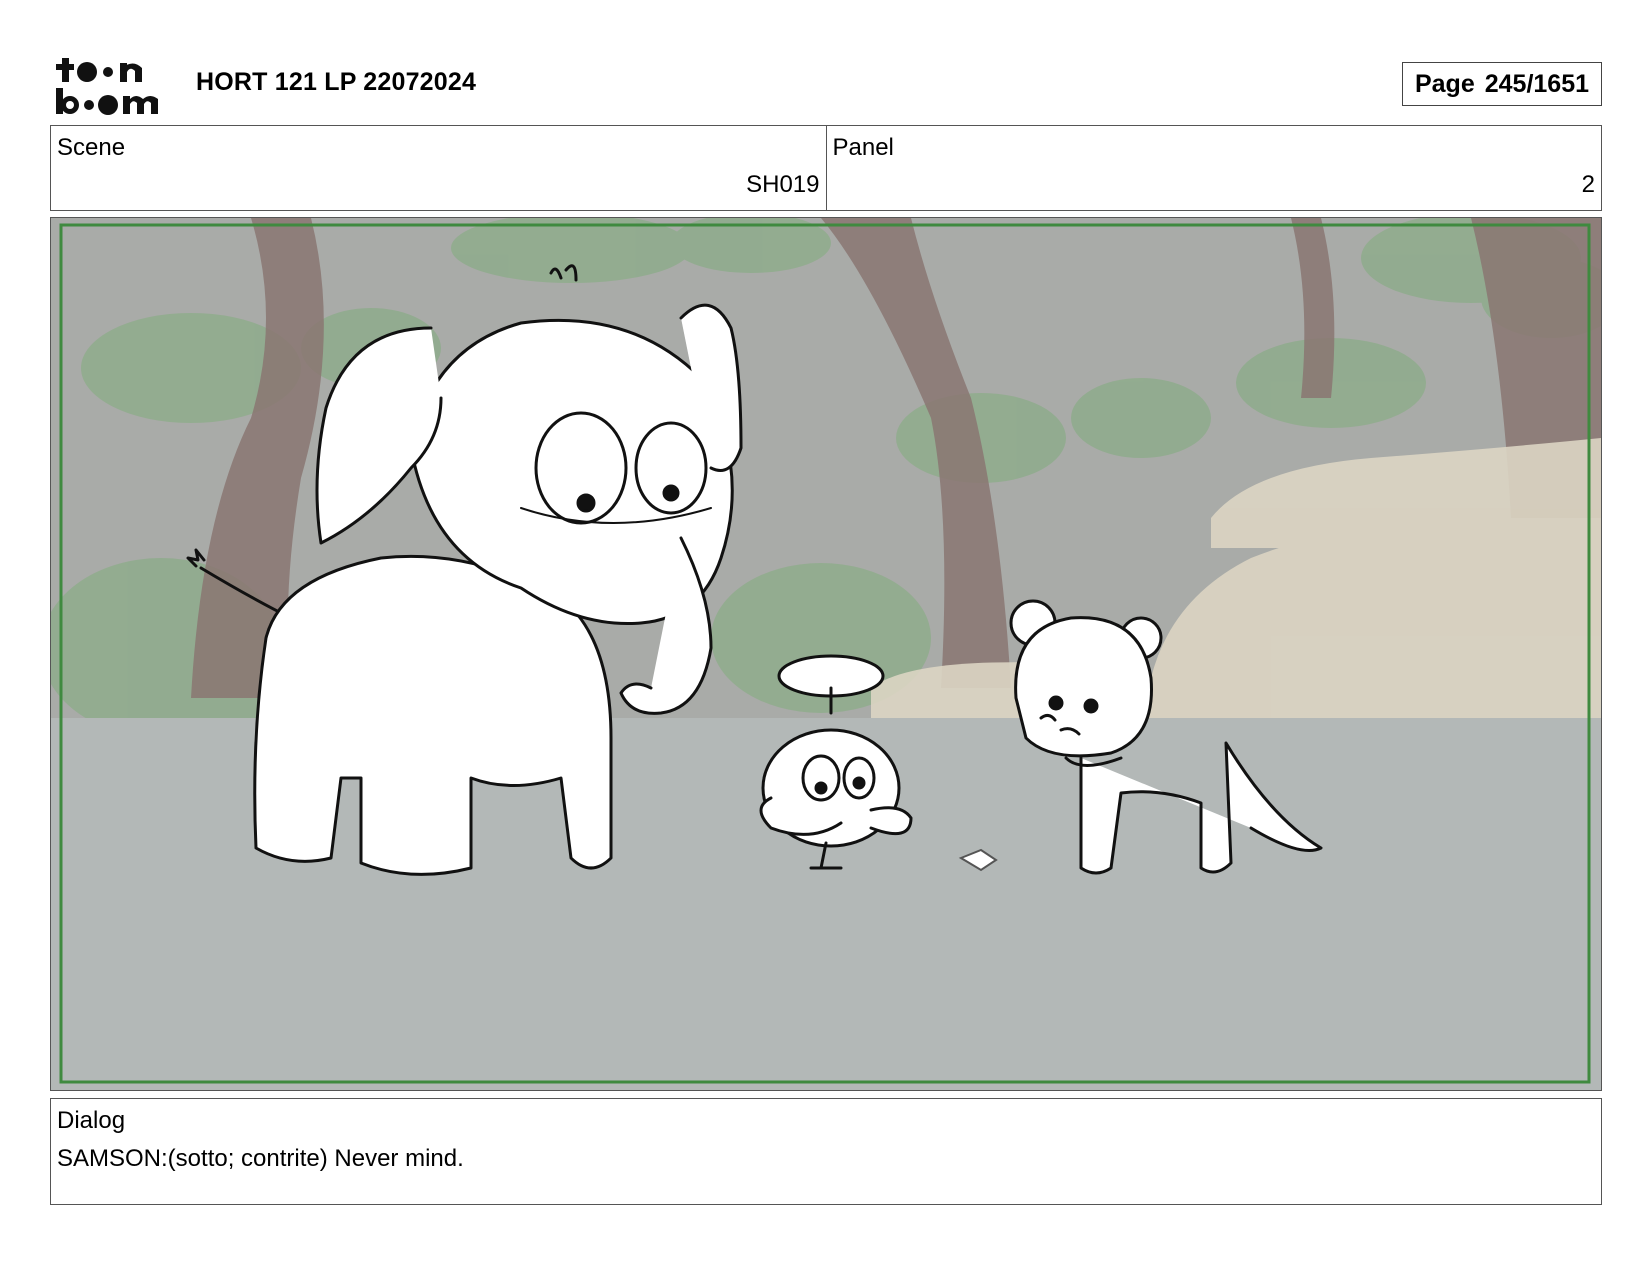 This screenshot has width=1650, height=1275. What do you see at coordinates (1588, 184) in the screenshot?
I see `panel-value: 2` at bounding box center [1588, 184].